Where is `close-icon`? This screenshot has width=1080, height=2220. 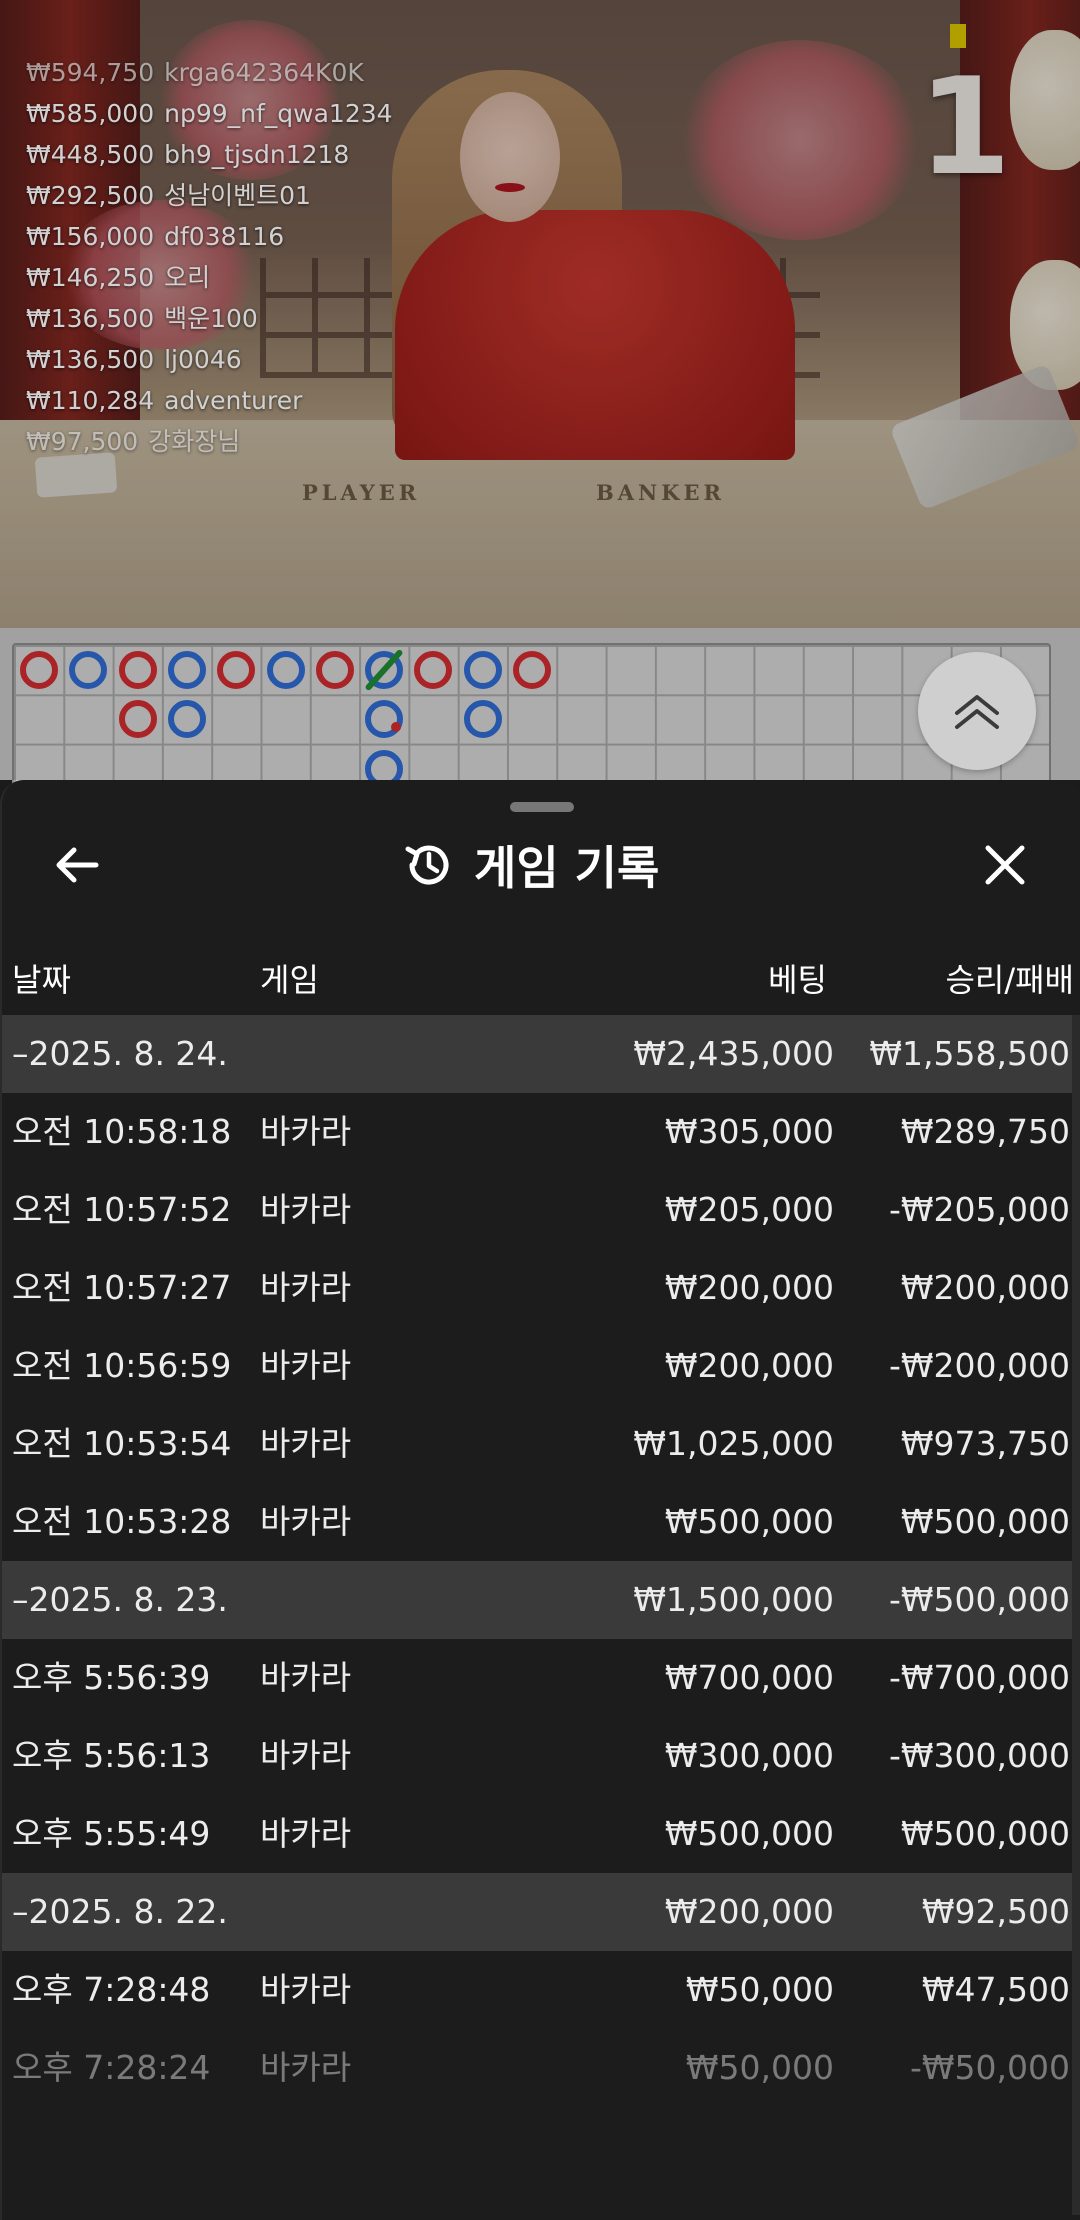
close-icon is located at coordinates (1005, 865).